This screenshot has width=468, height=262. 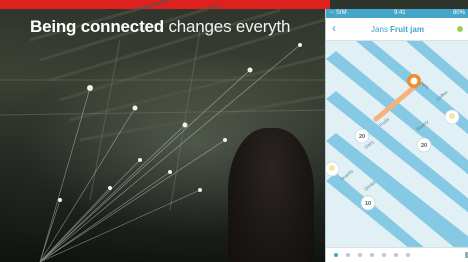 I want to click on app-title: Jans Fruit jam, so click(x=397, y=29).